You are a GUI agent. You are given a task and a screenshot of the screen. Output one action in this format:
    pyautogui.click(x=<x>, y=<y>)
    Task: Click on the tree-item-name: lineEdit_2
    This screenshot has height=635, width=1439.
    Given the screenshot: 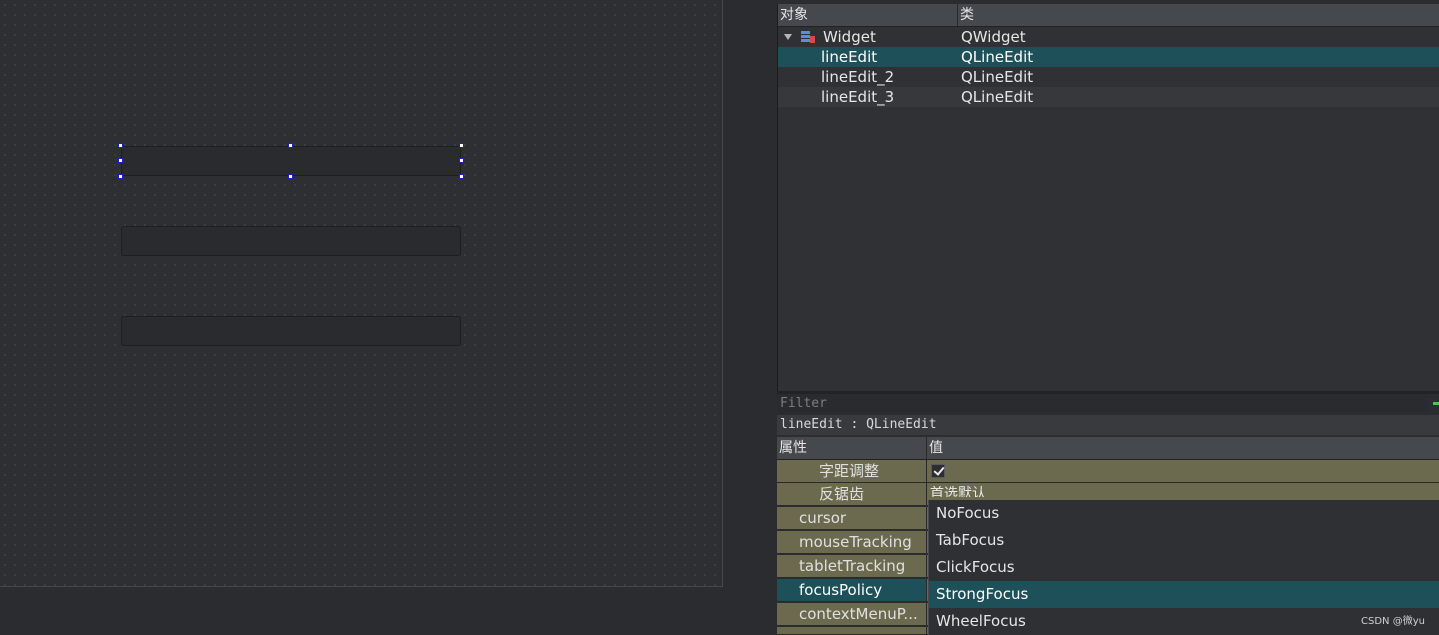 What is the action you would take?
    pyautogui.click(x=858, y=77)
    